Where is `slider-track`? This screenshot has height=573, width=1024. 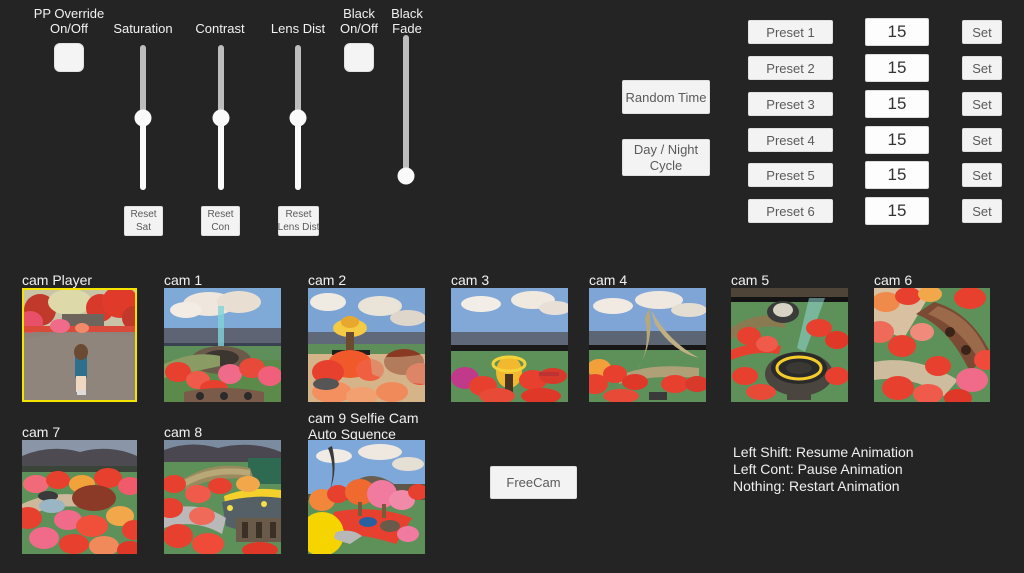
slider-track is located at coordinates (406, 107).